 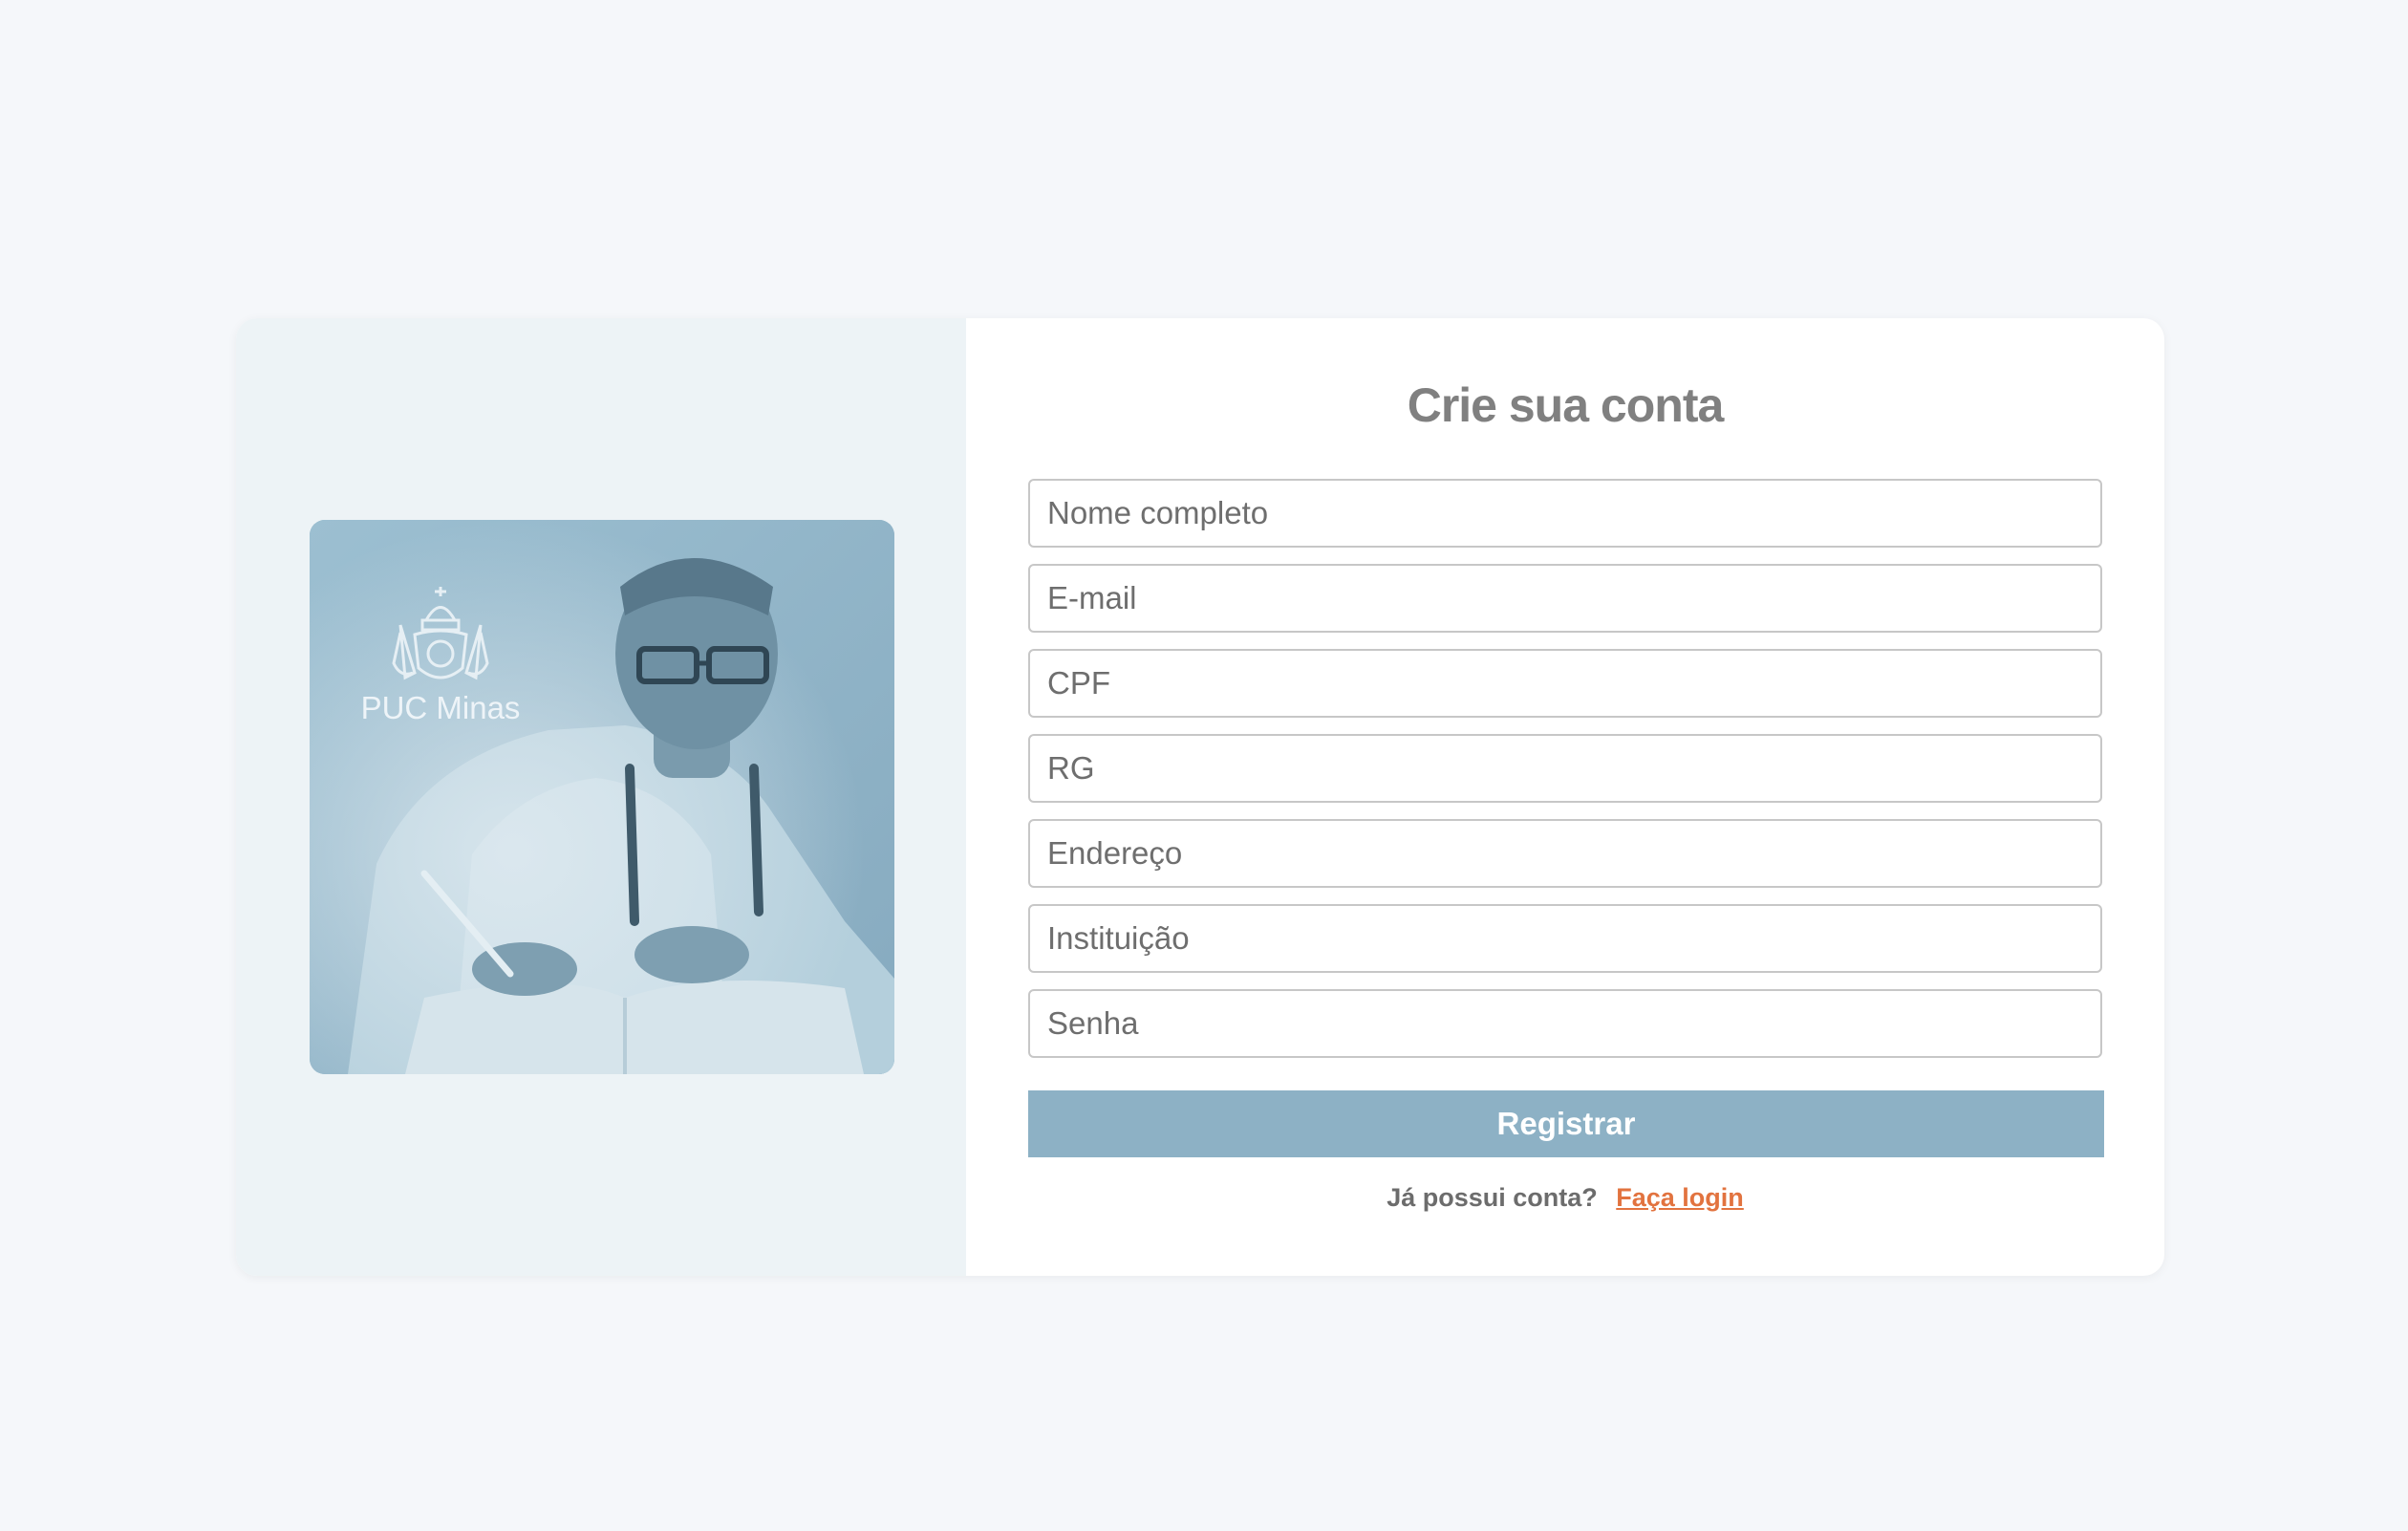 I want to click on cpf-input, so click(x=1565, y=683).